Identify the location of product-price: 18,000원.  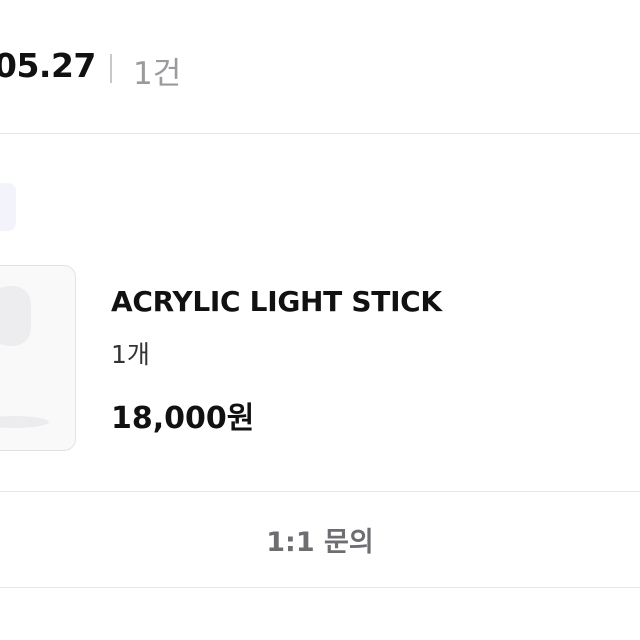
(183, 418).